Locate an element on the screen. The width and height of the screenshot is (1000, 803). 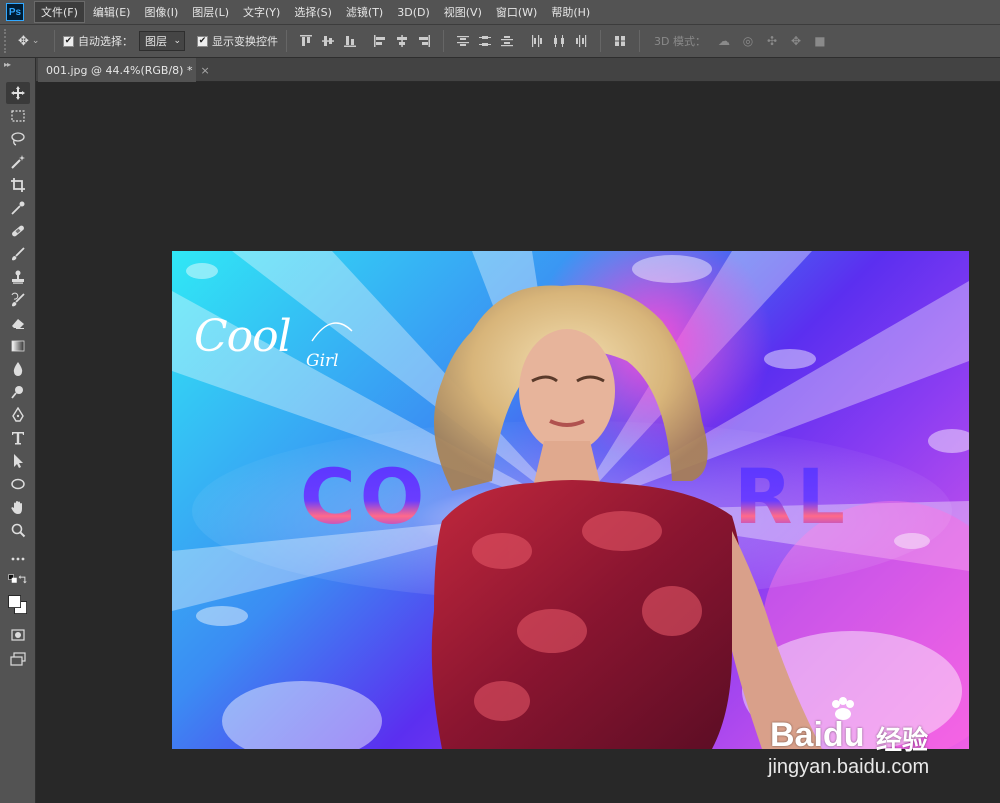
align-top-edges-icon is located at coordinates (306, 41).